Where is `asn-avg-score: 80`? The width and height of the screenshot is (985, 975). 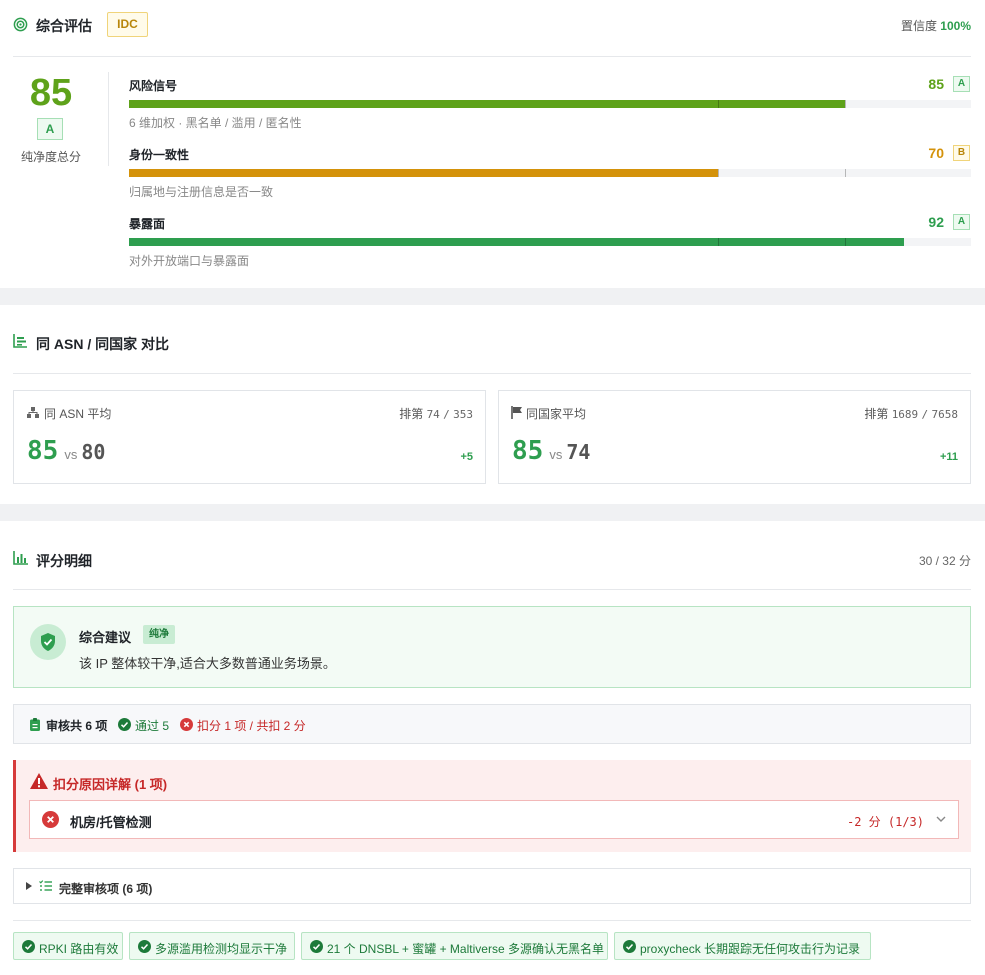
asn-avg-score: 80 is located at coordinates (93, 452).